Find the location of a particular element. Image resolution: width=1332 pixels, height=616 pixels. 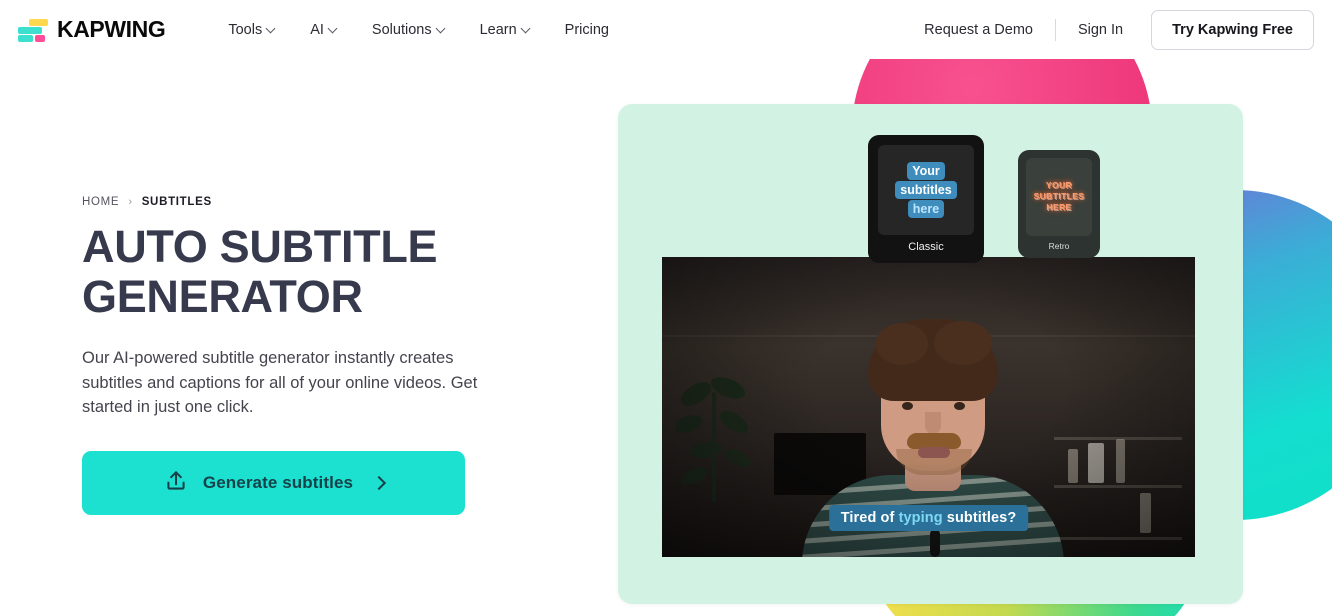

classic-line-3: here is located at coordinates (926, 209).